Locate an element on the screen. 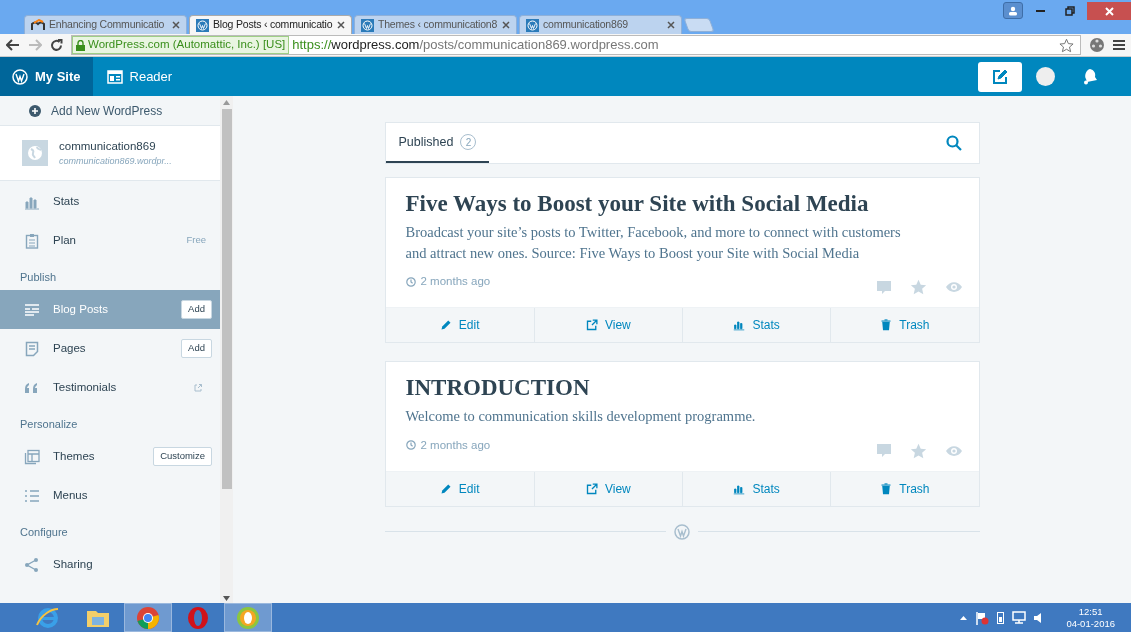  browser-tab: Enhancing Communicatio is located at coordinates (105, 24).